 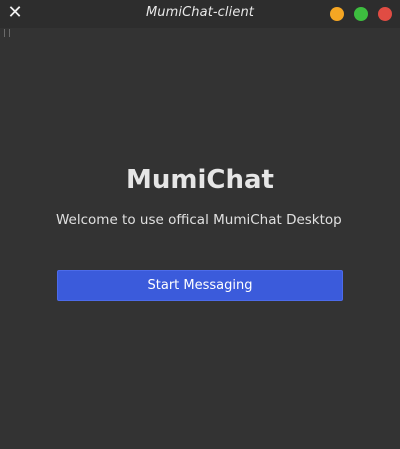 What do you see at coordinates (337, 14) in the screenshot?
I see `minimize-button` at bounding box center [337, 14].